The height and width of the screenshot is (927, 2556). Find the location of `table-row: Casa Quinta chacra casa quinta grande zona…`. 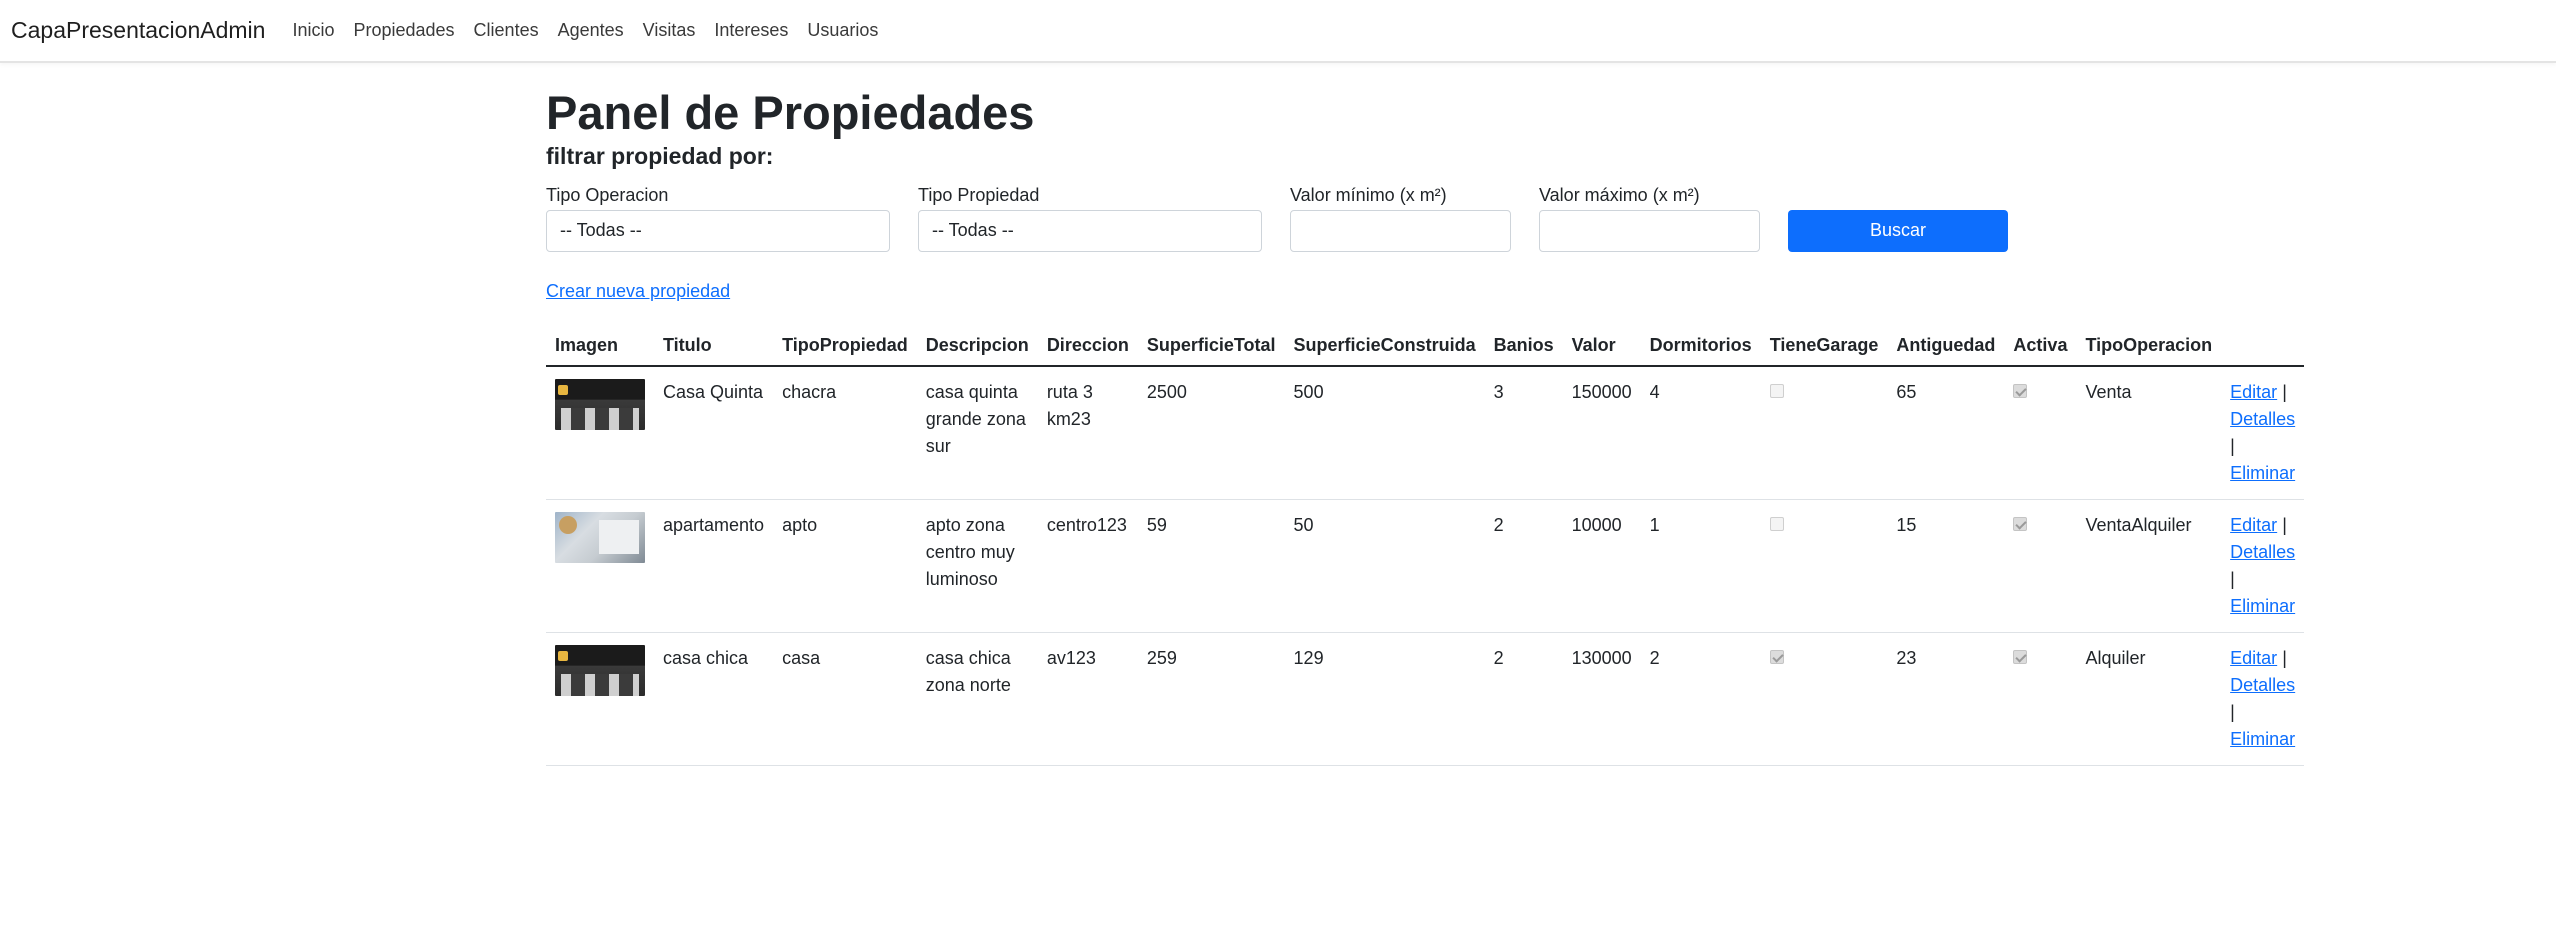

table-row: Casa Quinta chacra casa quinta grande zona… is located at coordinates (1425, 432).